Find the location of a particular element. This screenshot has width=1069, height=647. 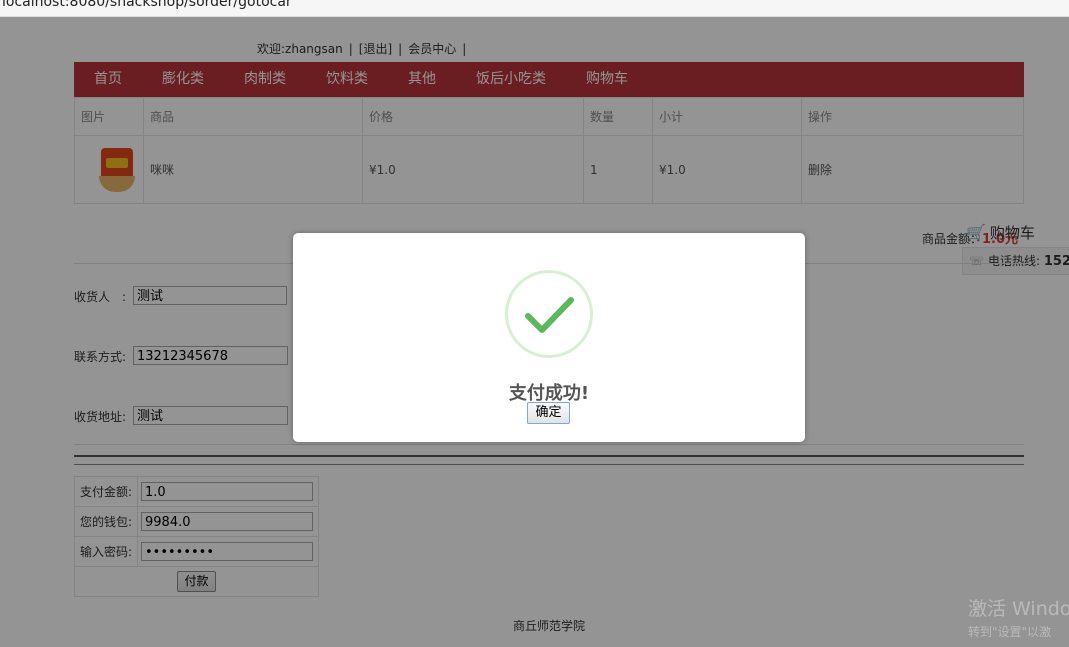

success-circle is located at coordinates (549, 314).